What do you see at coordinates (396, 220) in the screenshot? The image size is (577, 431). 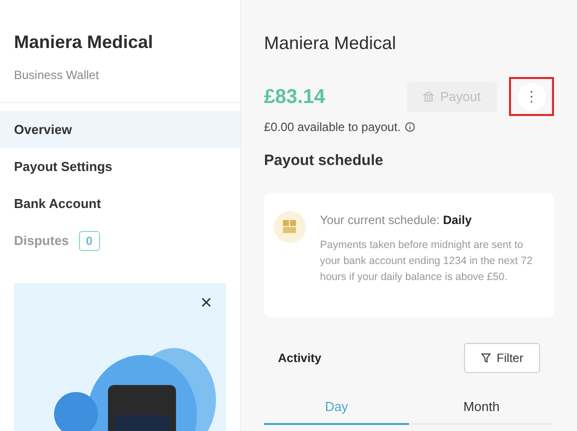 I see `schedule-label: Your current schedule: Daily` at bounding box center [396, 220].